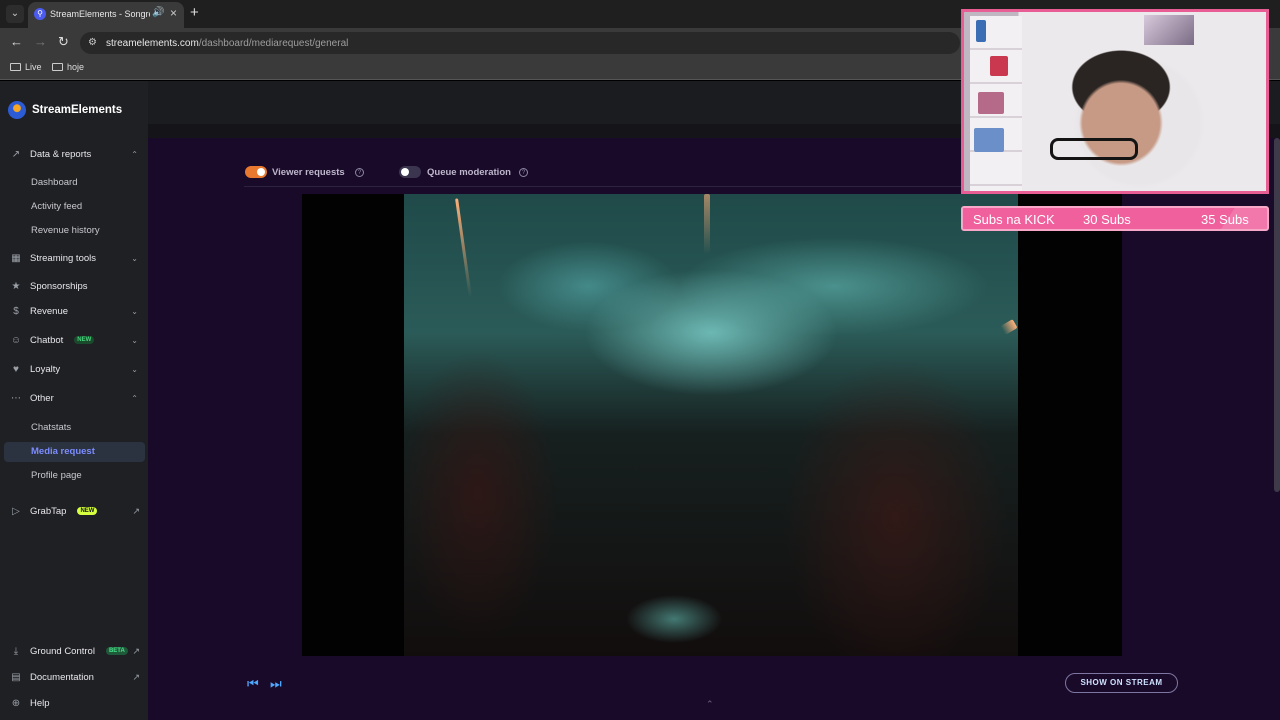  What do you see at coordinates (74, 452) in the screenshot?
I see `sidebar-item-media-request: Media request` at bounding box center [74, 452].